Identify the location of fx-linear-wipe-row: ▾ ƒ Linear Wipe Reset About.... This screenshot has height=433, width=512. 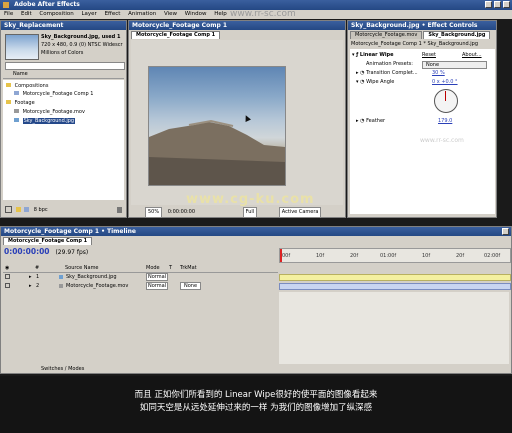
(422, 55).